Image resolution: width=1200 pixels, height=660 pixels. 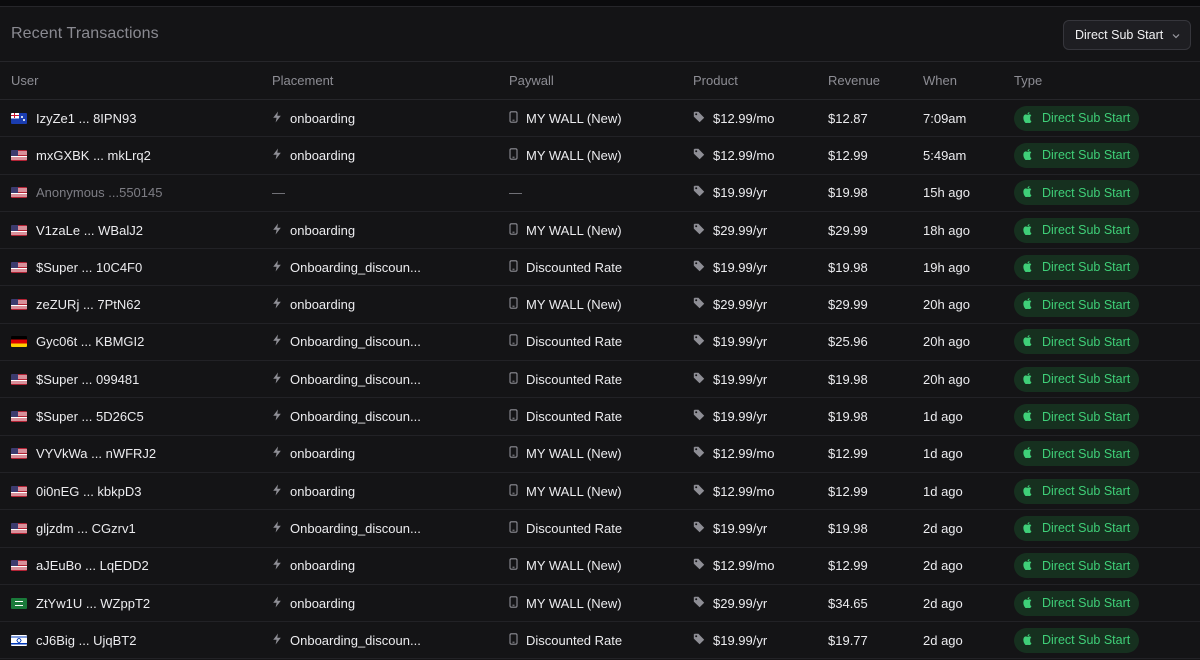 I want to click on column-header-paywall: Paywall, so click(x=531, y=80).